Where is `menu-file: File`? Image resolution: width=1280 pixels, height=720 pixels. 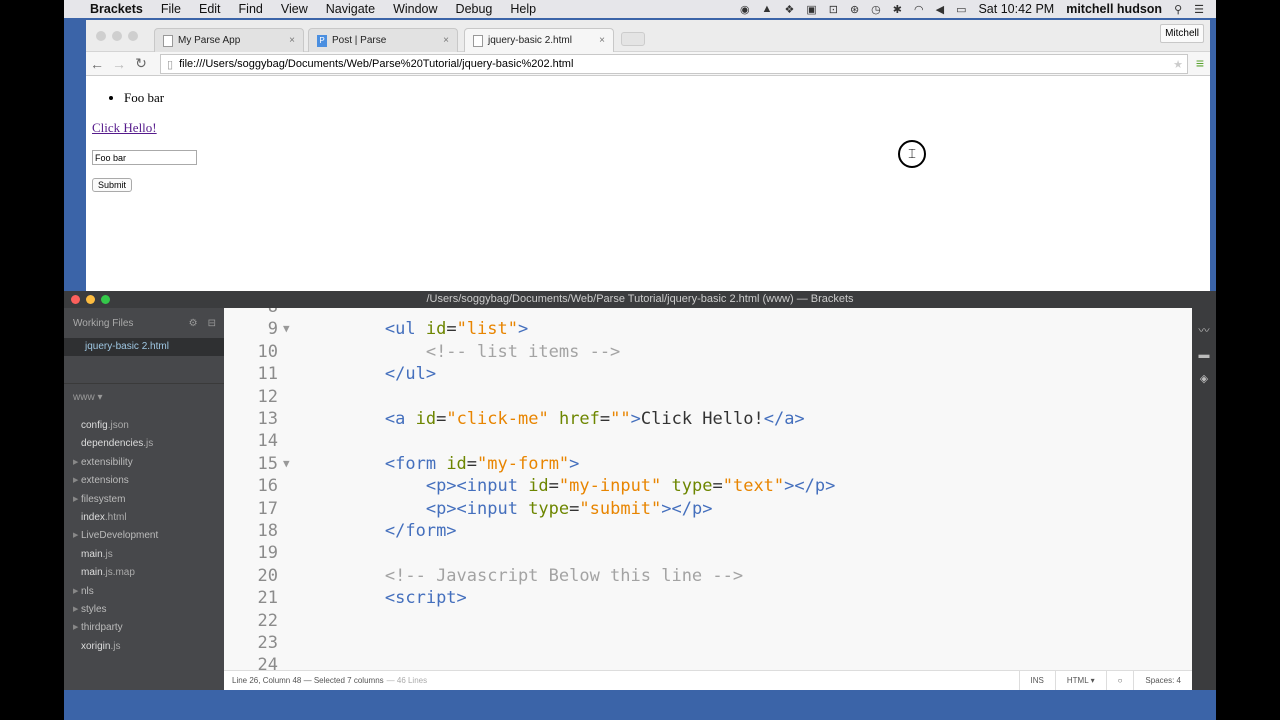
menu-file: File is located at coordinates (171, 9).